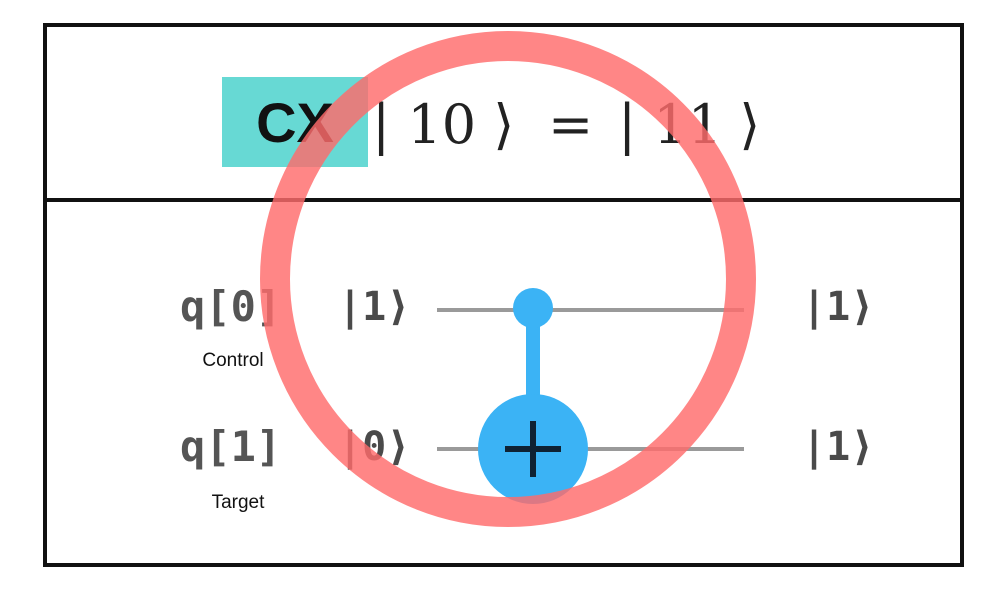 The height and width of the screenshot is (591, 1000). Describe the element at coordinates (533, 308) in the screenshot. I see `control-dot-icon` at that location.